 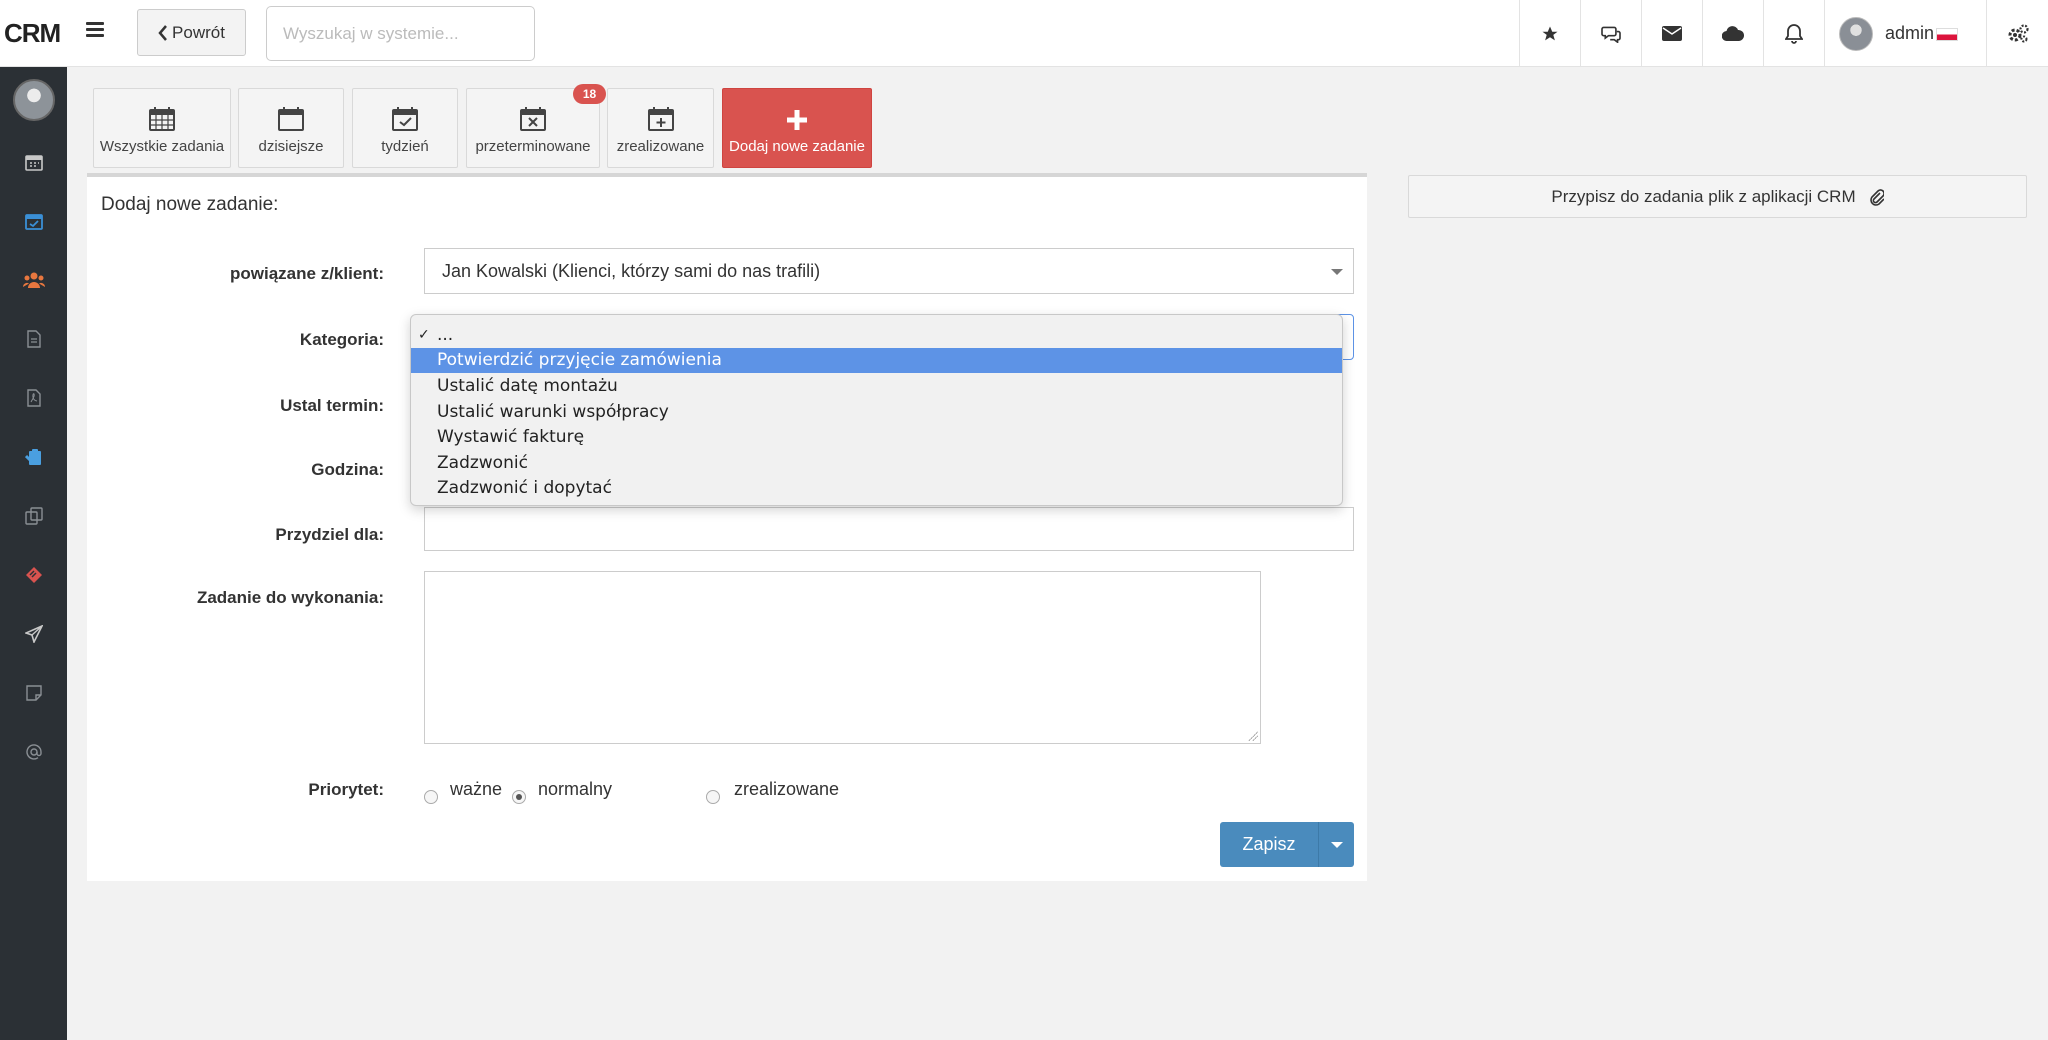 I want to click on flag-pl-icon, so click(x=1947, y=34).